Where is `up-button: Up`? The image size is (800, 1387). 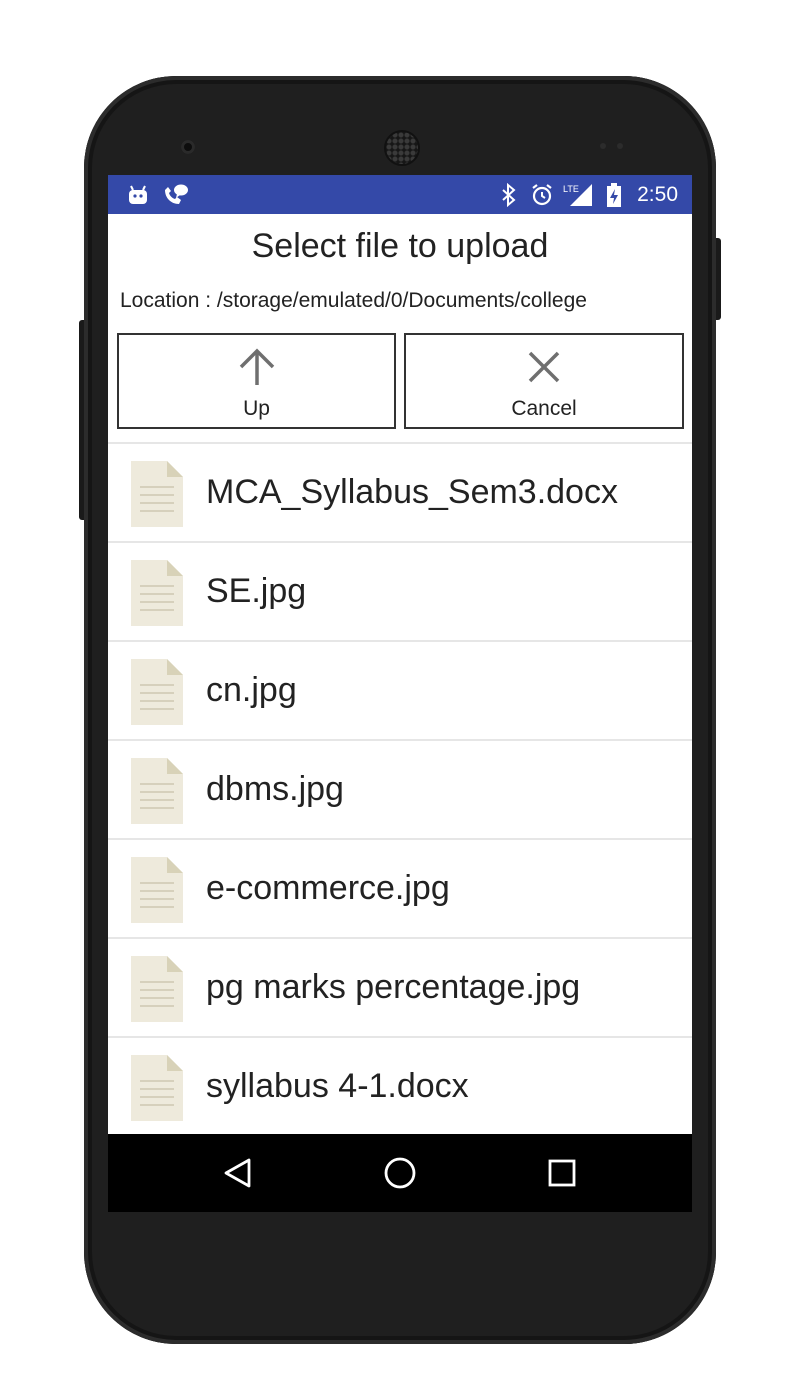
up-button: Up is located at coordinates (256, 381).